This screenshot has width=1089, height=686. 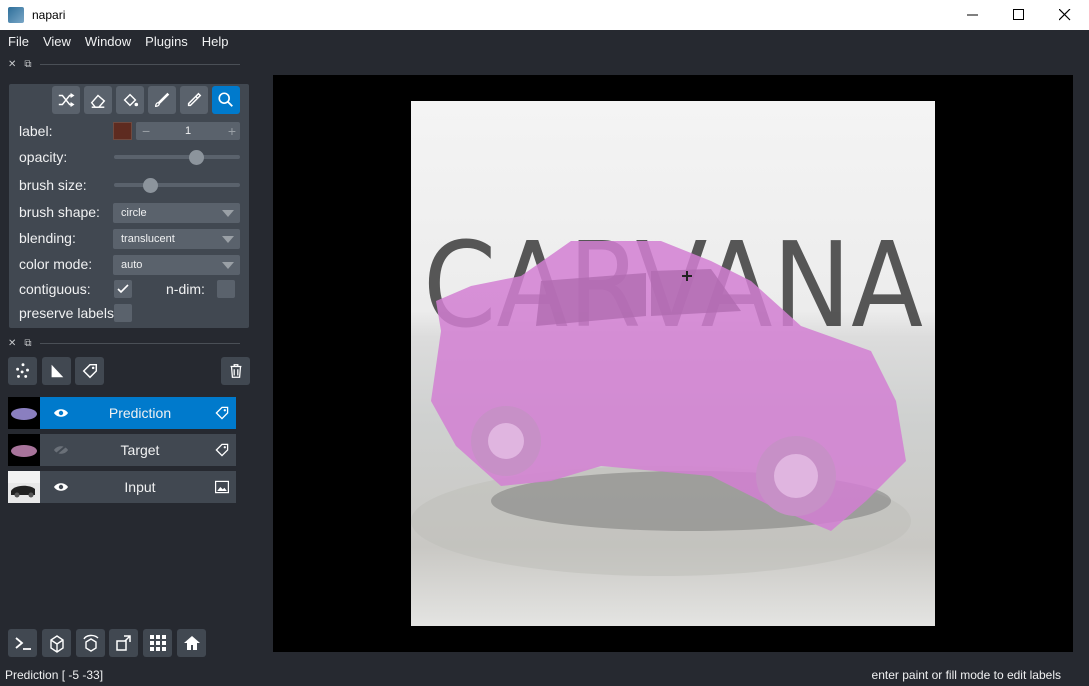 I want to click on checkmark-icon, so click(x=123, y=289).